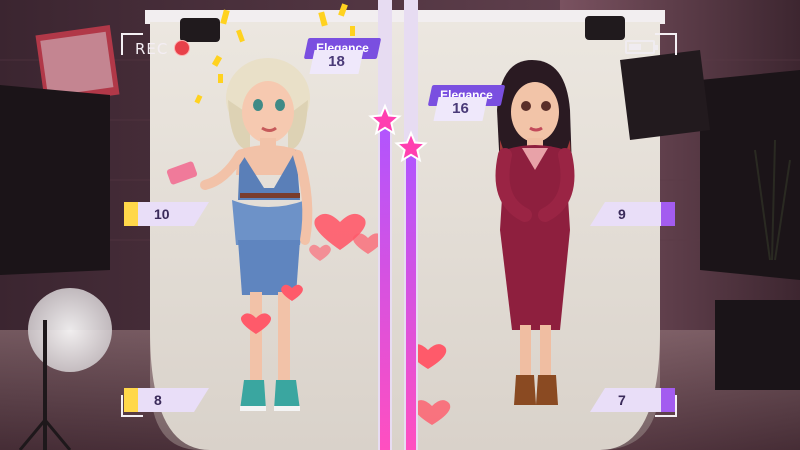 This screenshot has height=450, width=800. I want to click on right-category-tag: Elegance 16, so click(466, 103).